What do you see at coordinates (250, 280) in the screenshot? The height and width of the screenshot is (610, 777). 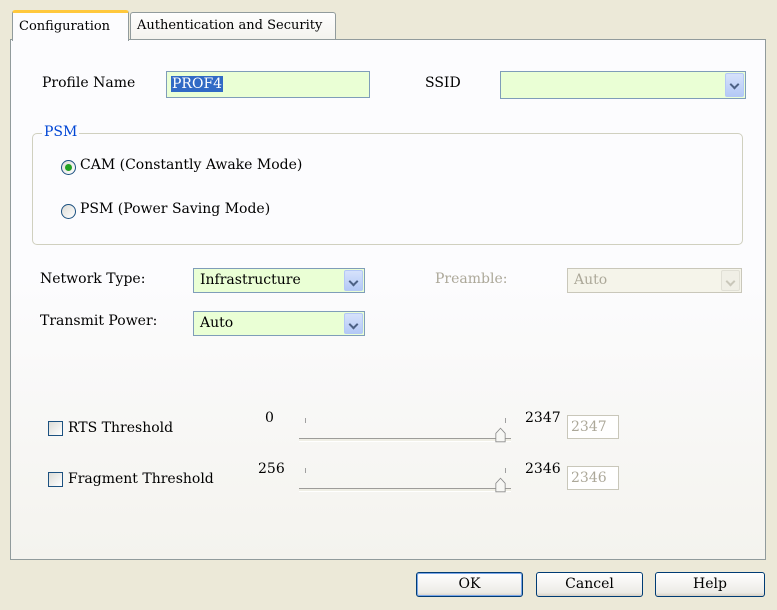 I see `network-type-value: Infrastructure` at bounding box center [250, 280].